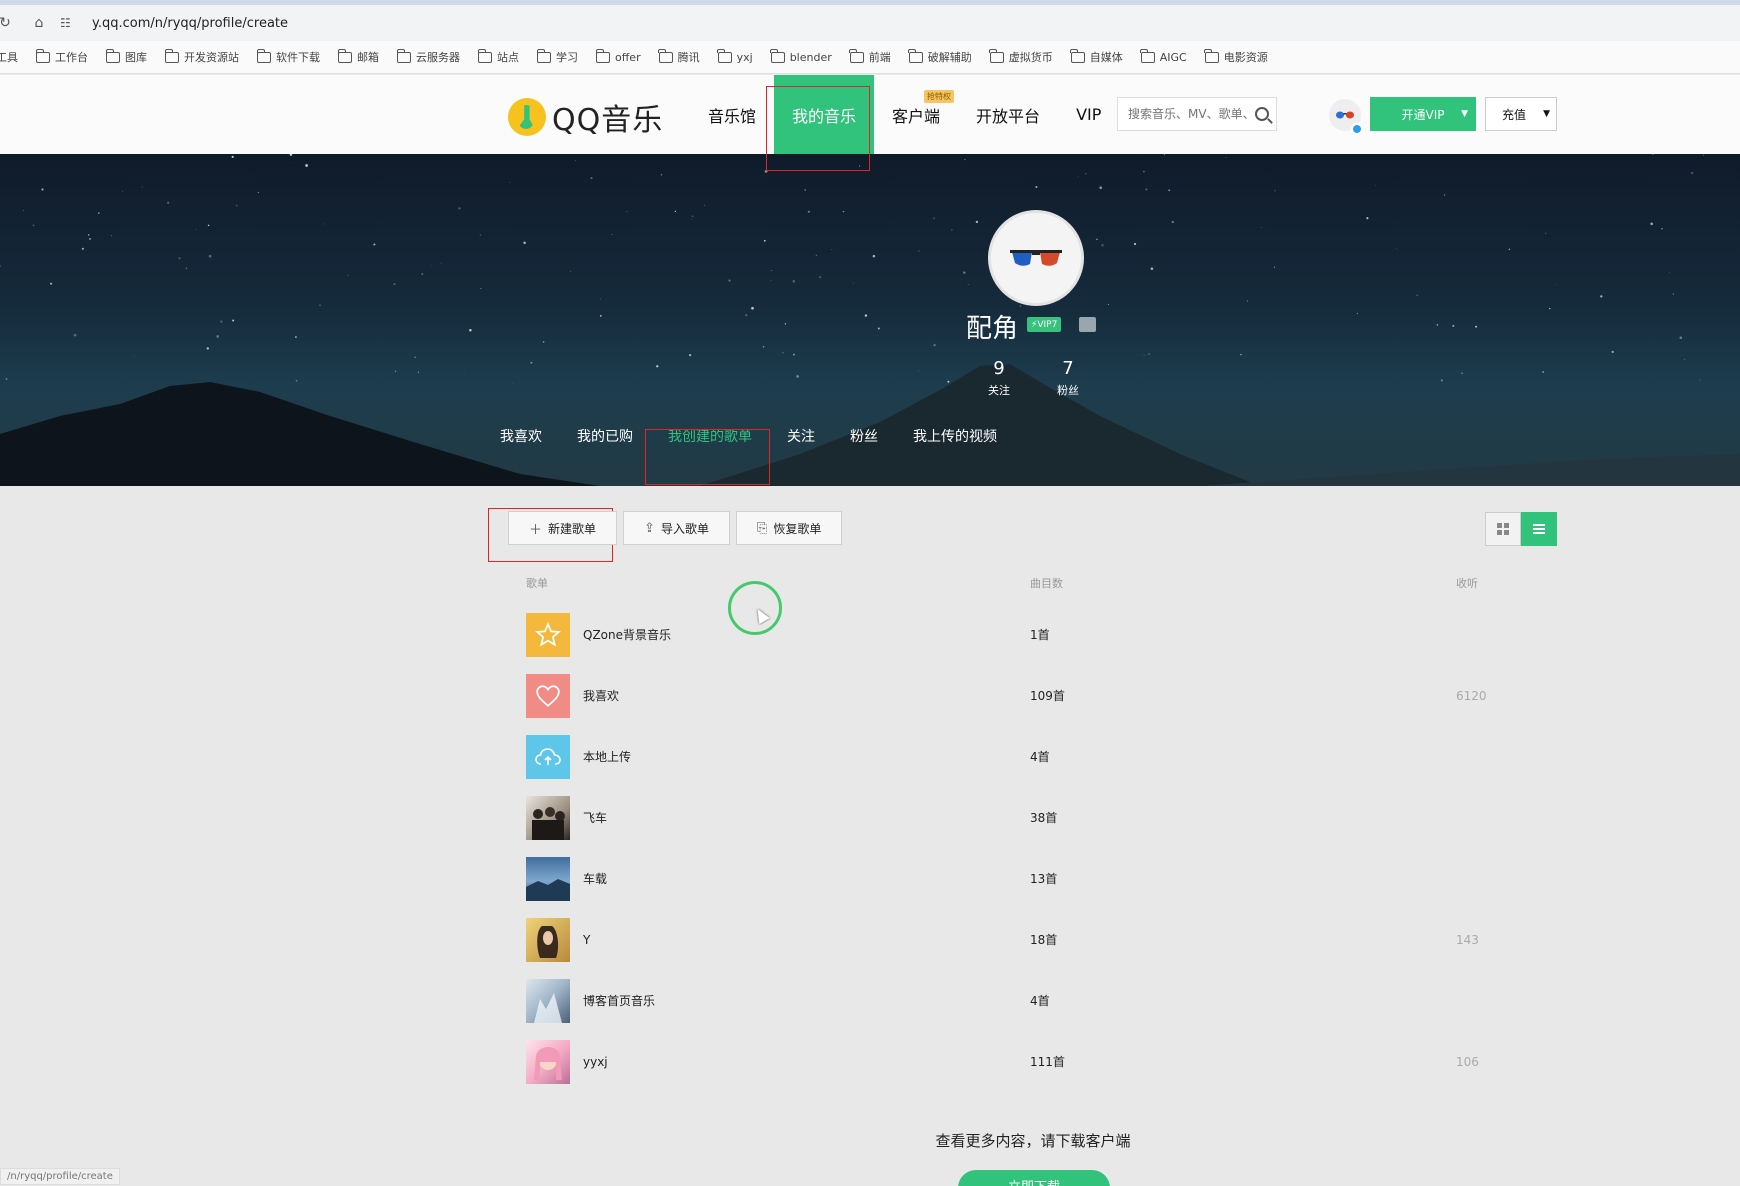 The height and width of the screenshot is (1186, 1740). Describe the element at coordinates (1034, 1178) in the screenshot. I see `download-now-button: 立即下载` at that location.